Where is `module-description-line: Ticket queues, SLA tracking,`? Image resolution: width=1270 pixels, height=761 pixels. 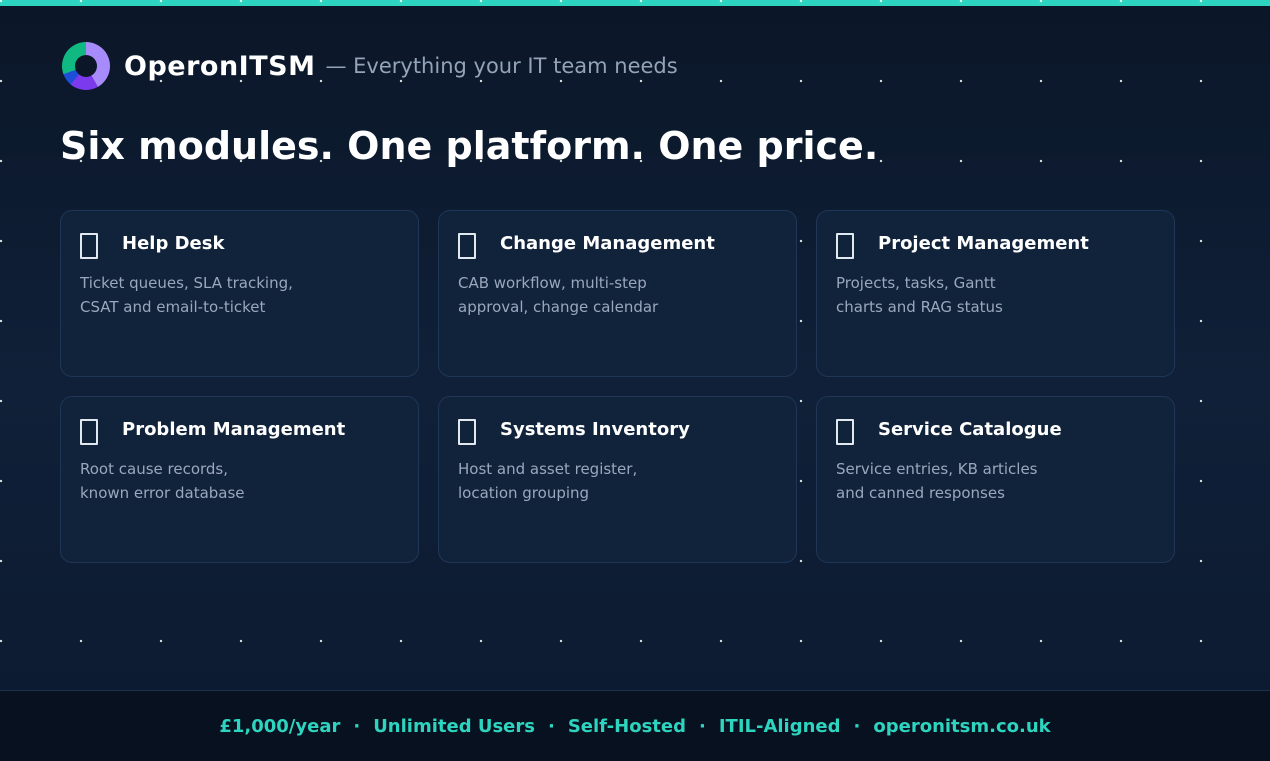 module-description-line: Ticket queues, SLA tracking, is located at coordinates (186, 283).